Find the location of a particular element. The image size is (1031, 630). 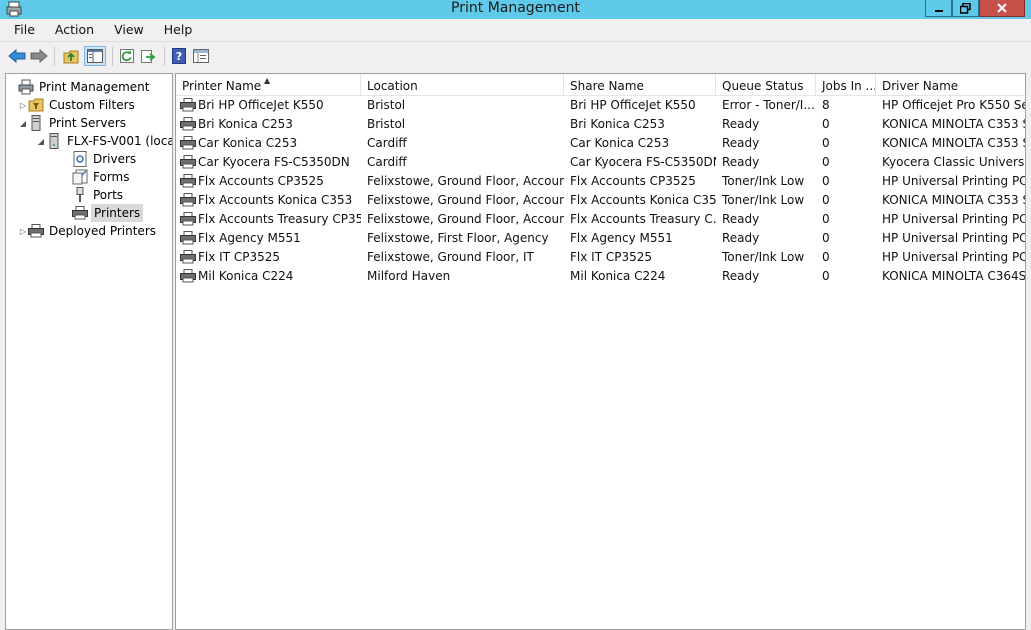

cell-location: Felixstowe, First Floor, Agency is located at coordinates (458, 238).